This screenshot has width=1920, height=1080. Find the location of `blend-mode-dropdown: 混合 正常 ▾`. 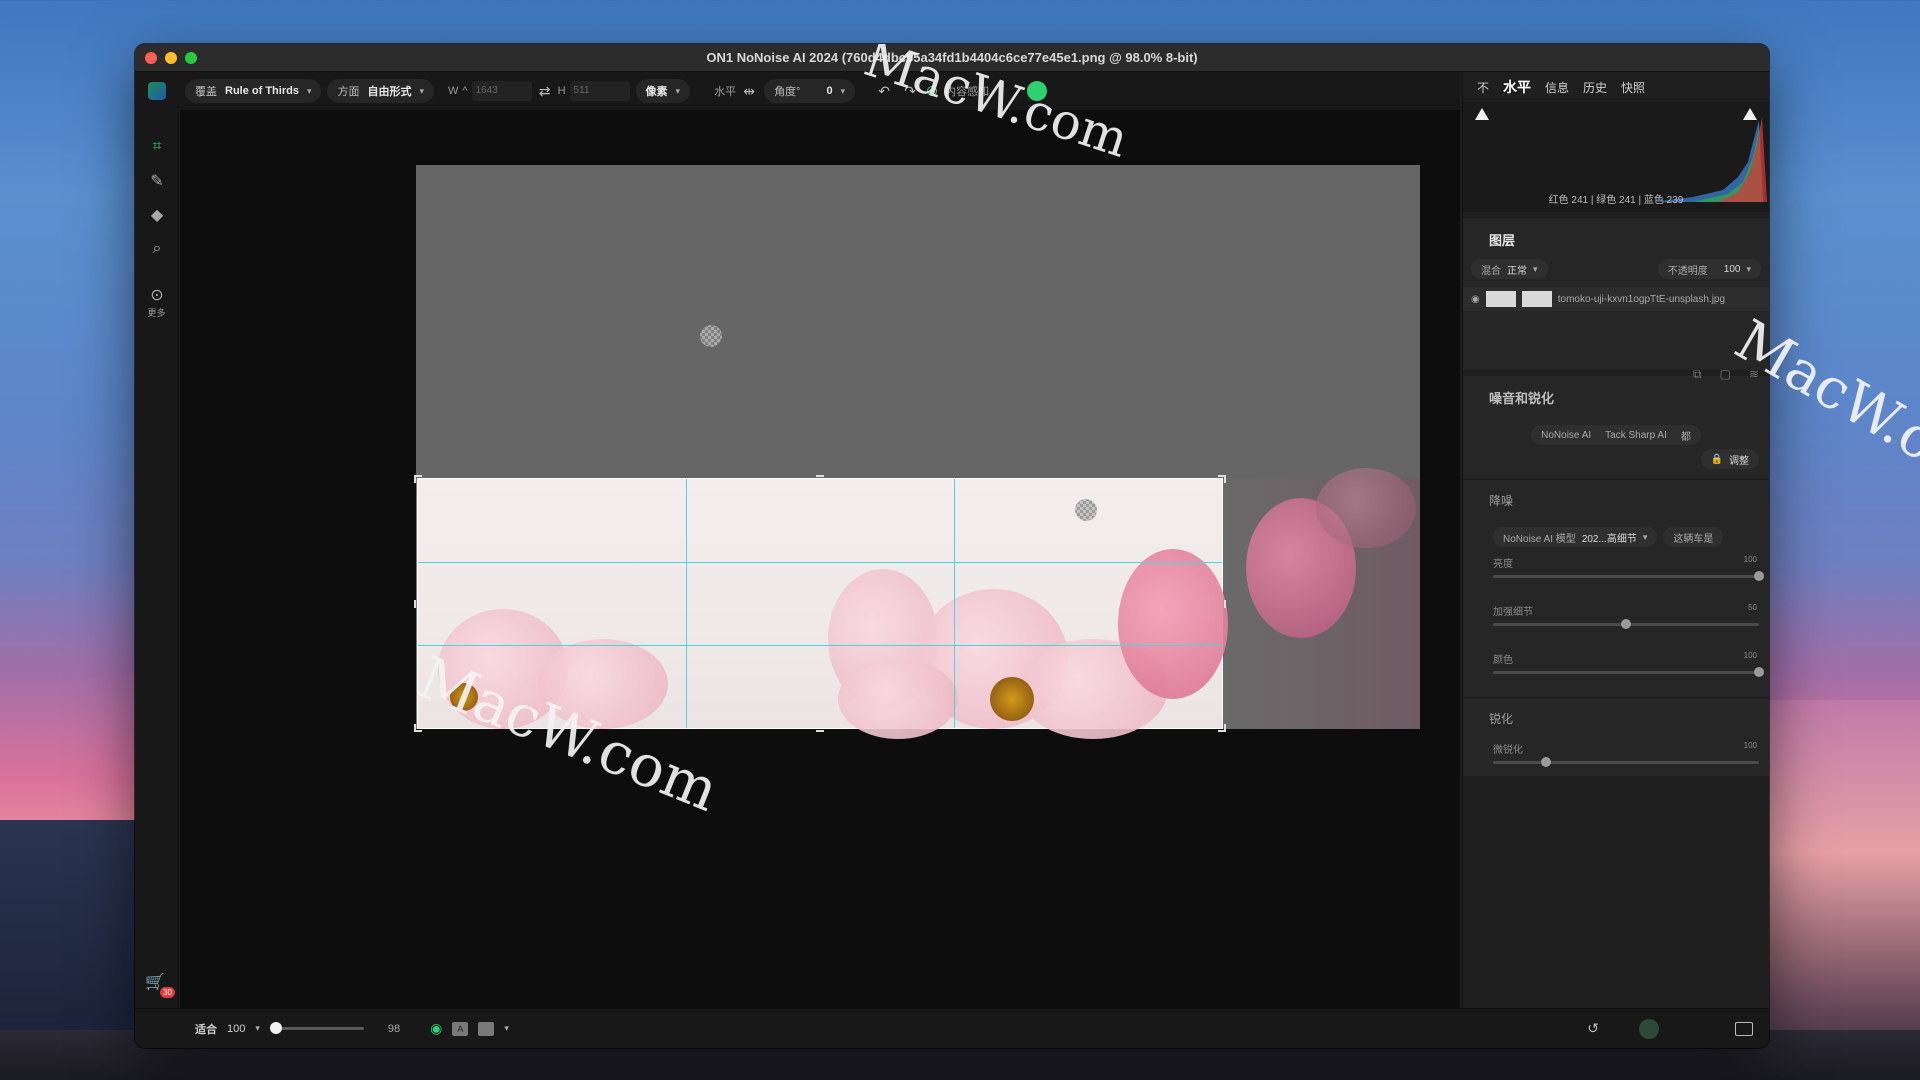

blend-mode-dropdown: 混合 正常 ▾ is located at coordinates (1509, 269).